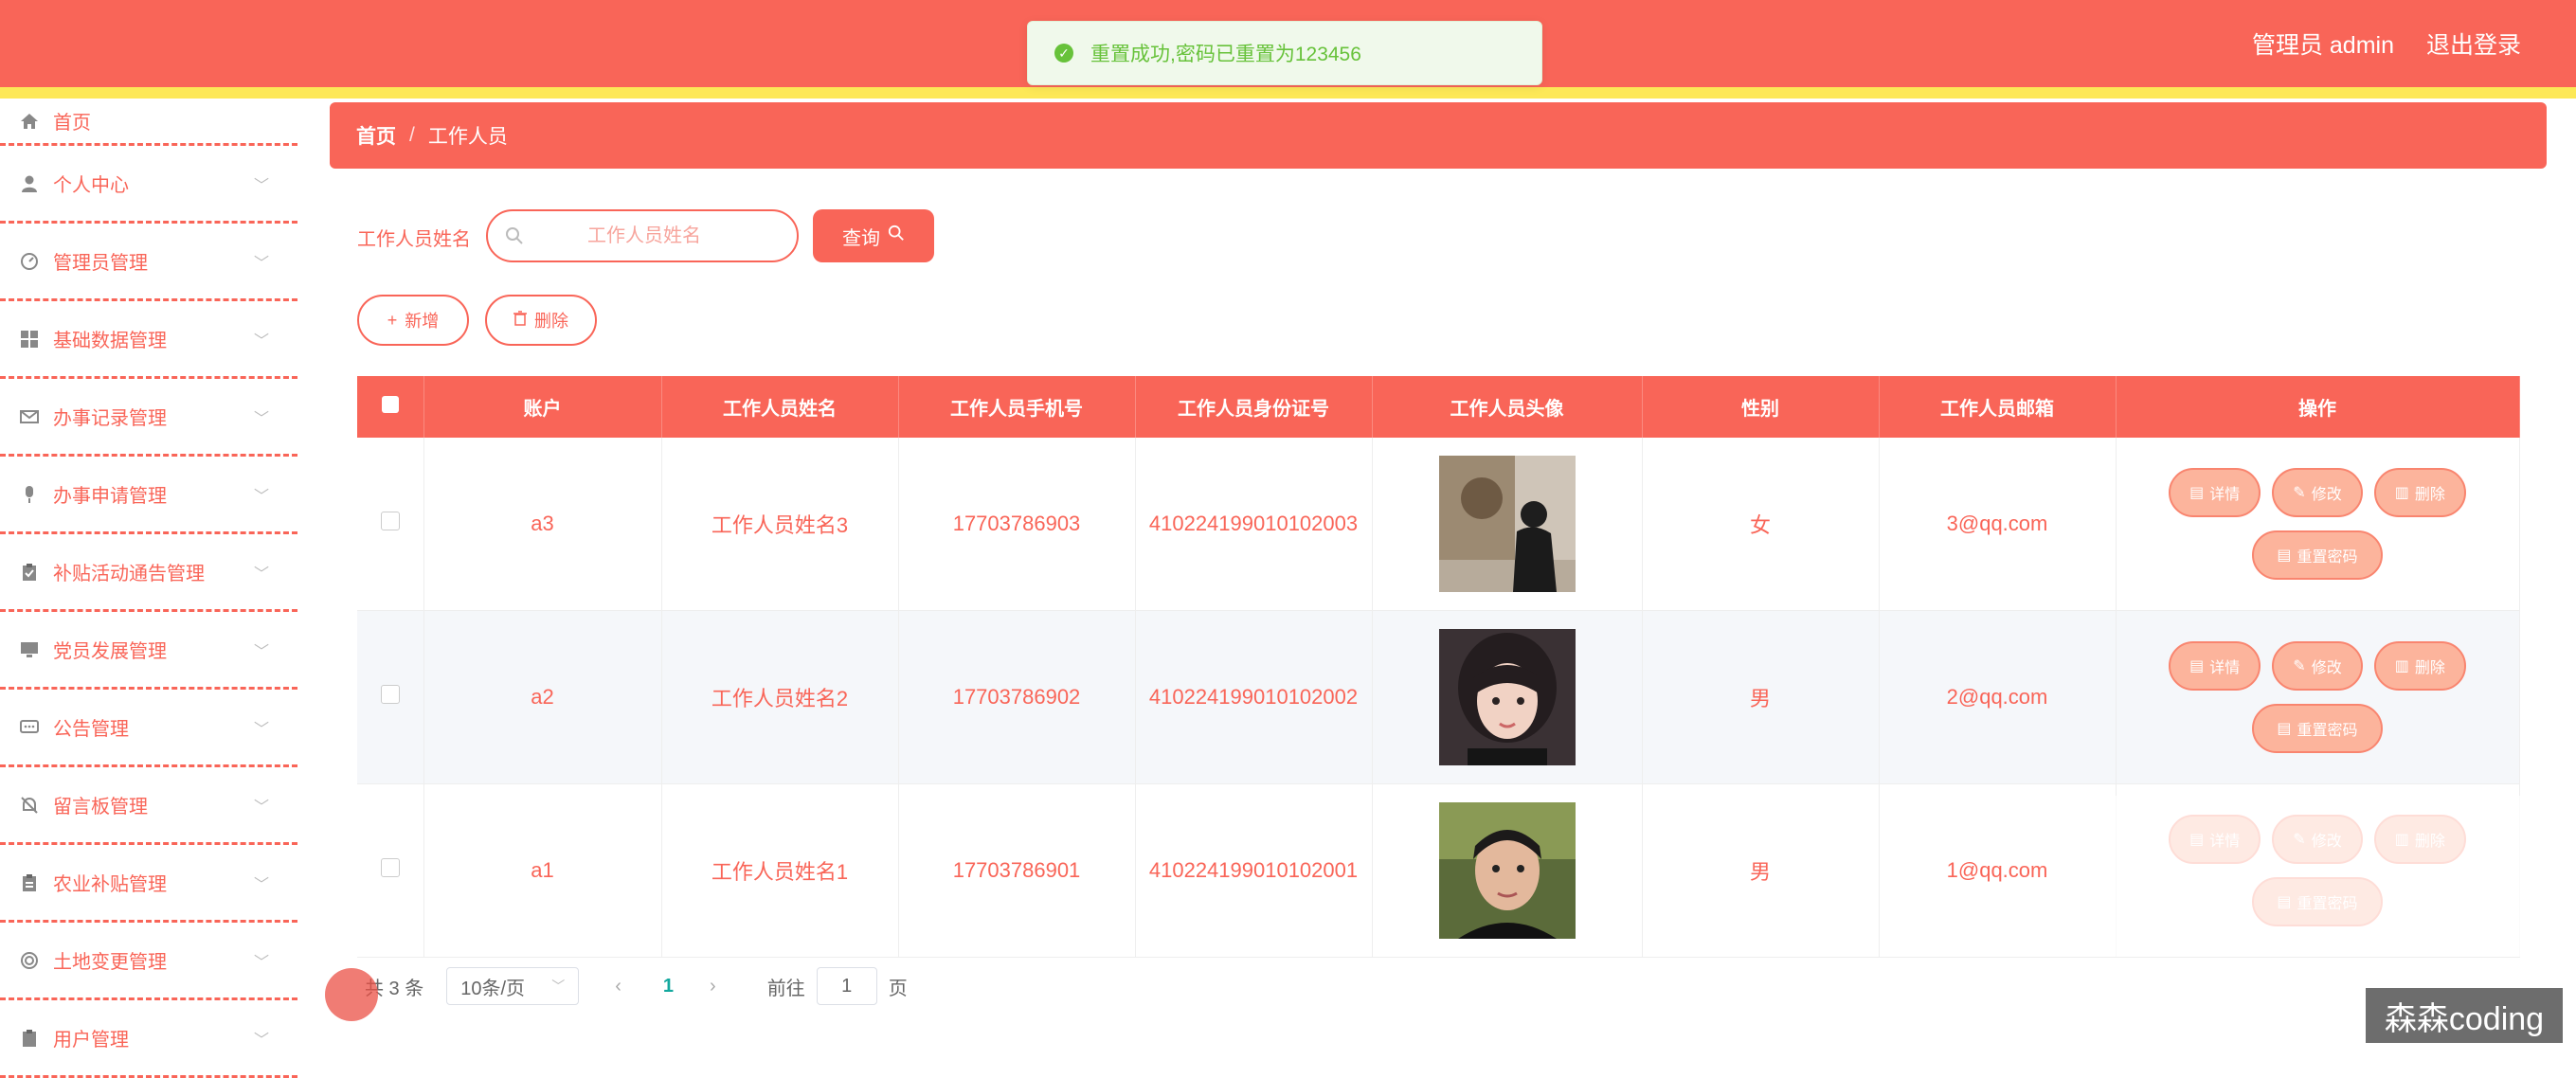 This screenshot has width=2576, height=1078. Describe the element at coordinates (422, 321) in the screenshot. I see `add-button-label: 新增` at that location.